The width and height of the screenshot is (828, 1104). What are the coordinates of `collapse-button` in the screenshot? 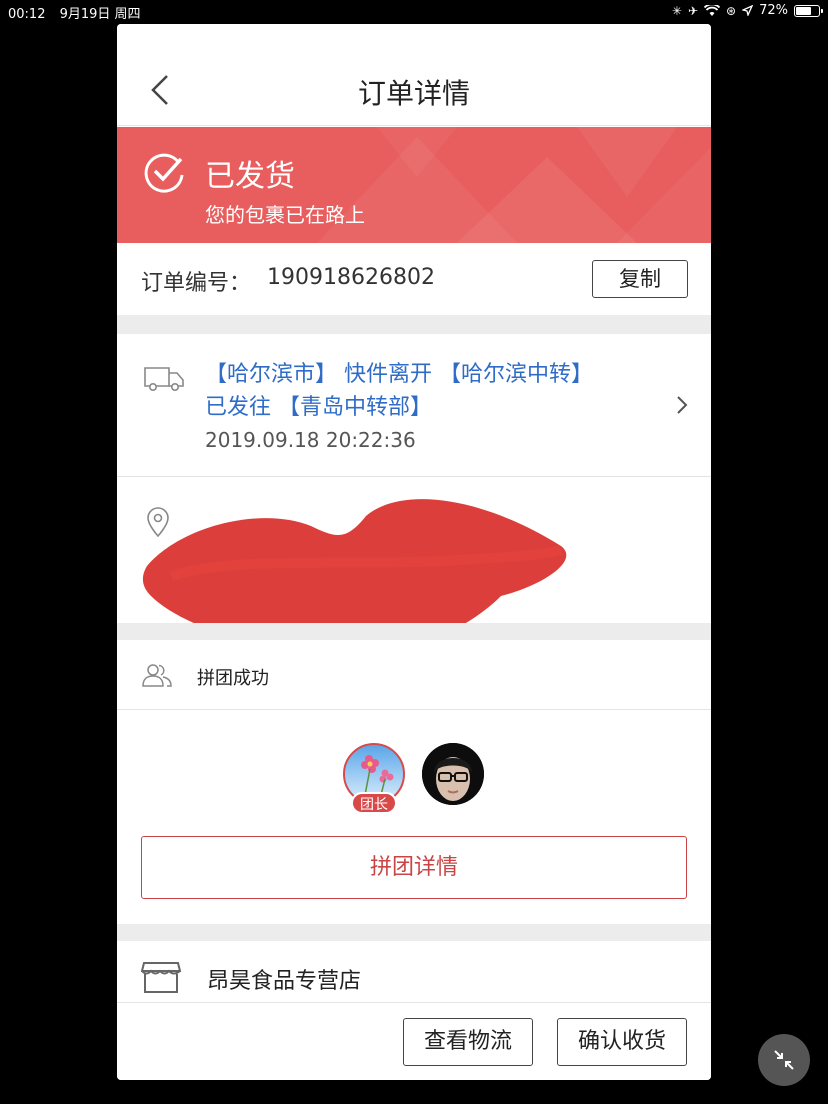 It's located at (784, 1060).